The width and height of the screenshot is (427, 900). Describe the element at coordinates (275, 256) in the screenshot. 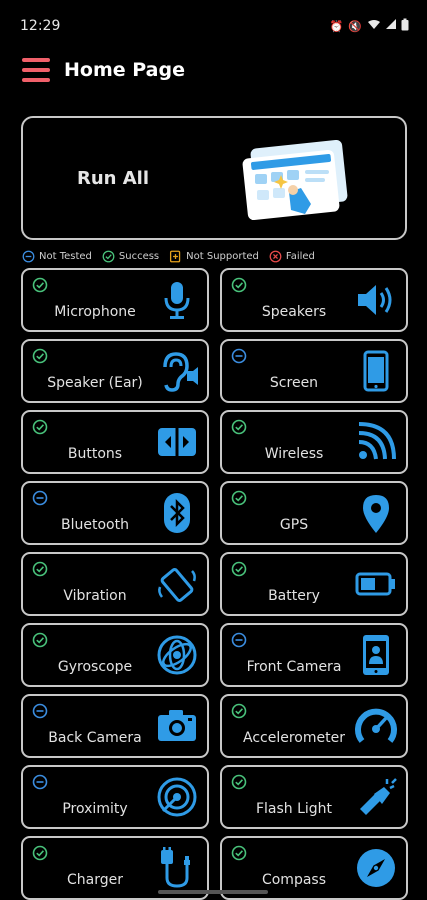

I see `failed-icon` at that location.